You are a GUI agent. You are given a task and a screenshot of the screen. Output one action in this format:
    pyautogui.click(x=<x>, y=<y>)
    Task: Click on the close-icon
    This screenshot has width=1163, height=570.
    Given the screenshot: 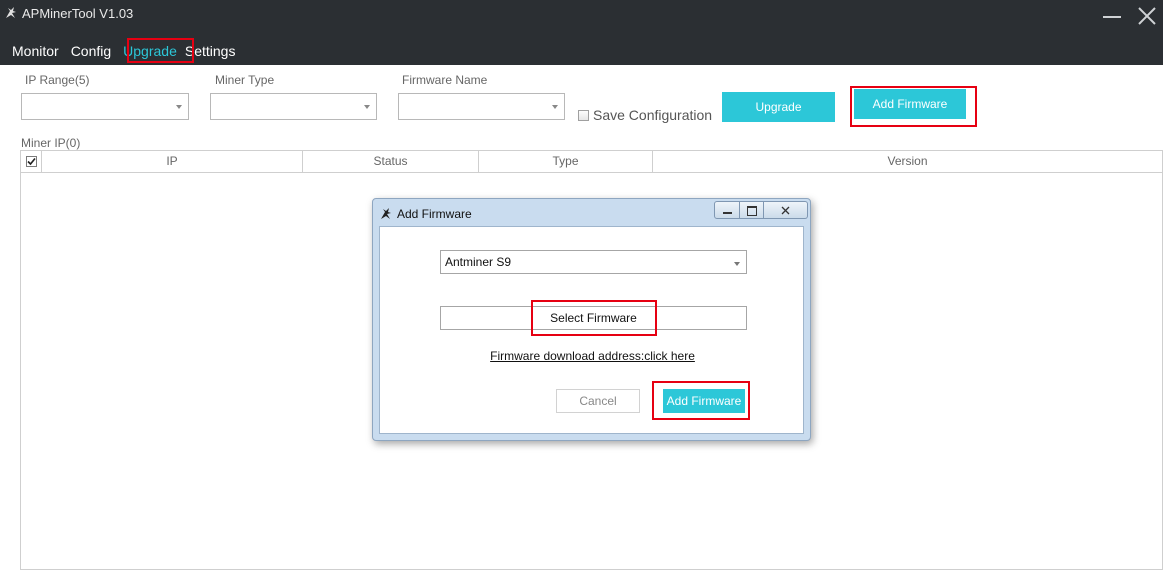 What is the action you would take?
    pyautogui.click(x=1147, y=16)
    